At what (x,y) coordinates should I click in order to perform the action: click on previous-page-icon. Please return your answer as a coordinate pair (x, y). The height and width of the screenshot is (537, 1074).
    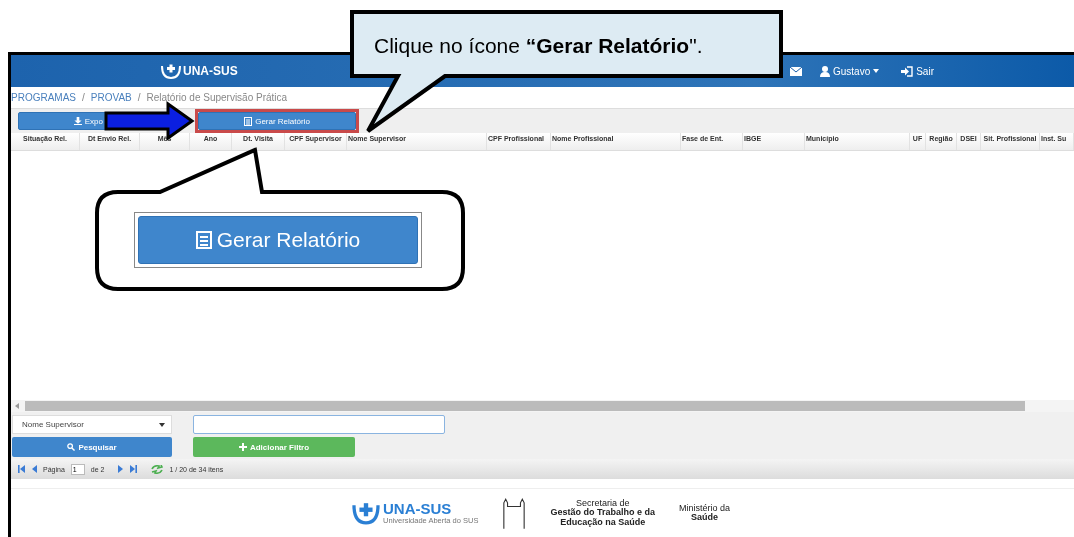
    Looking at the image, I should click on (34, 469).